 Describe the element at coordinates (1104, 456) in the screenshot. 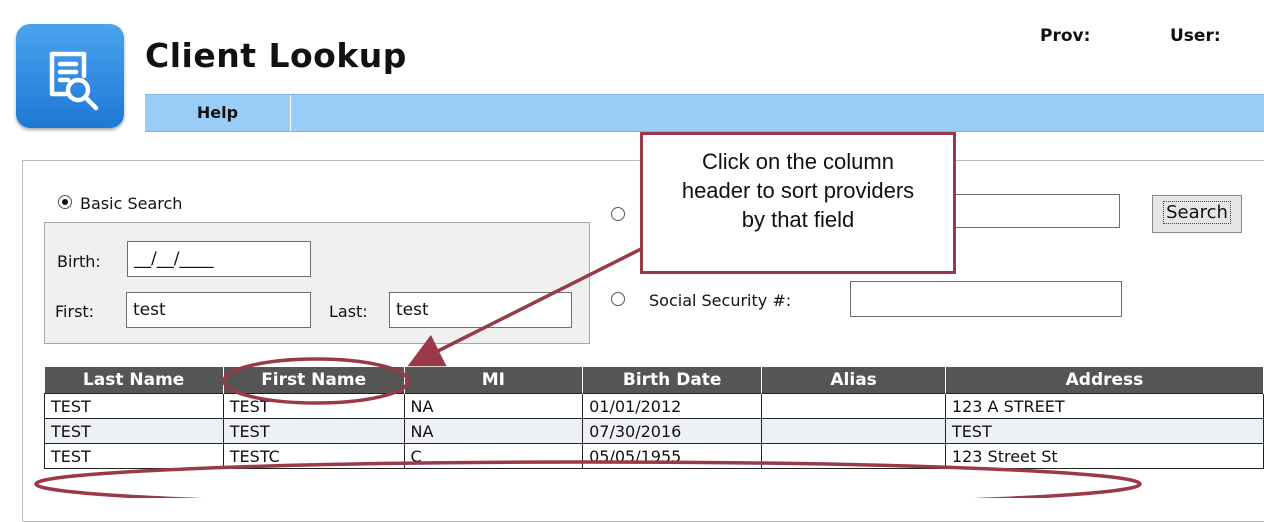

I see `cell-address: 123 Street St` at that location.